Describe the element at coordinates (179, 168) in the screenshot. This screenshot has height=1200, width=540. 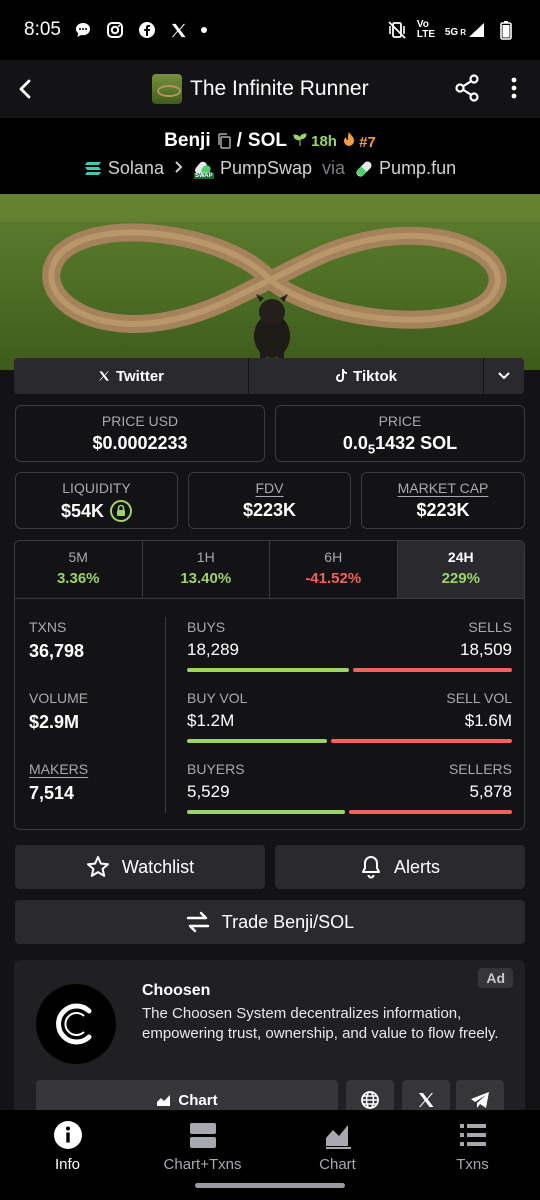
I see `chevron-right-icon` at that location.